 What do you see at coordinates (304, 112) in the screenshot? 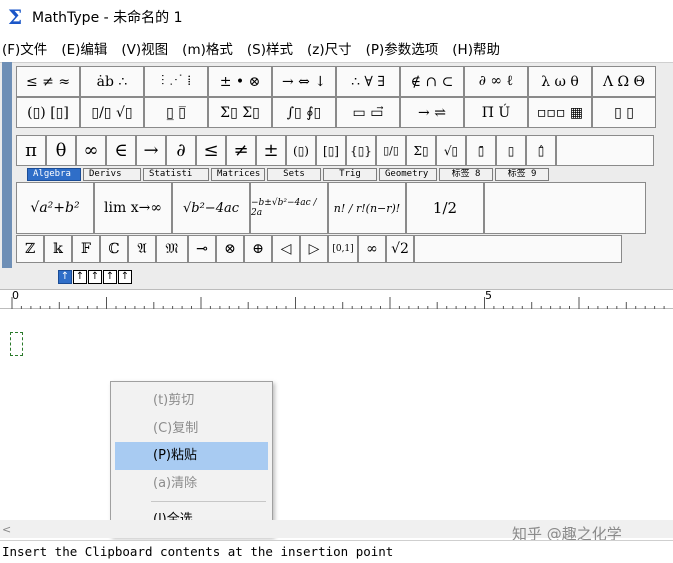
I see `palette-integrals: ∫▯ ∮▯` at bounding box center [304, 112].